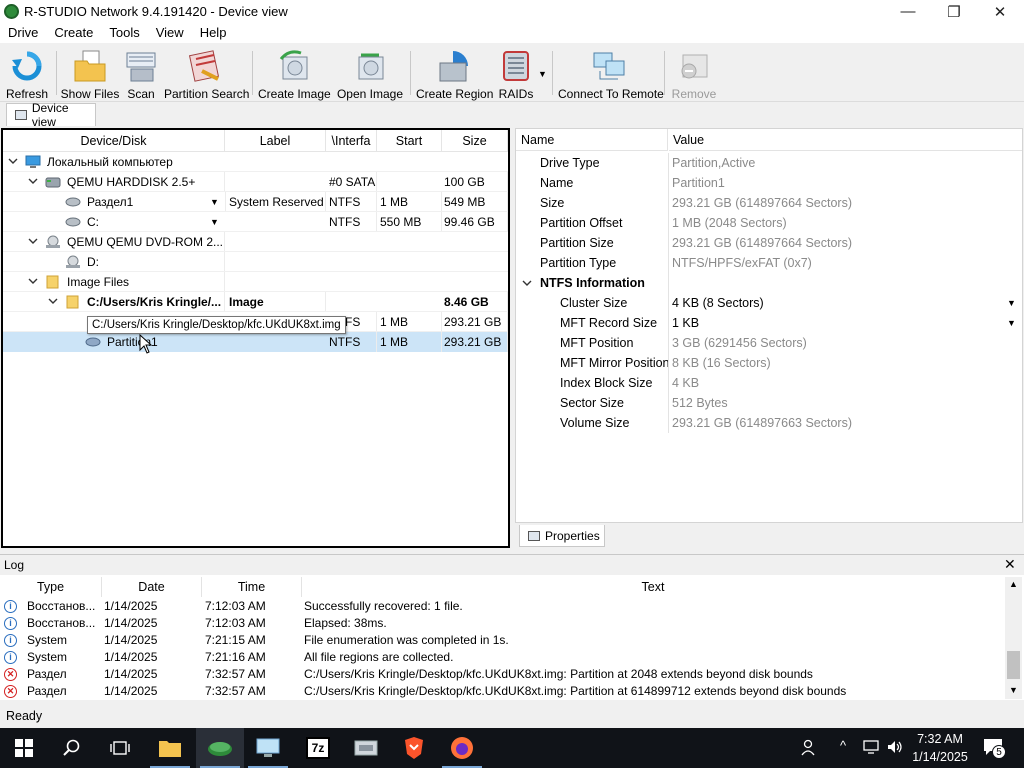 The image size is (1024, 768). I want to click on column-header-label: Label, so click(275, 141).